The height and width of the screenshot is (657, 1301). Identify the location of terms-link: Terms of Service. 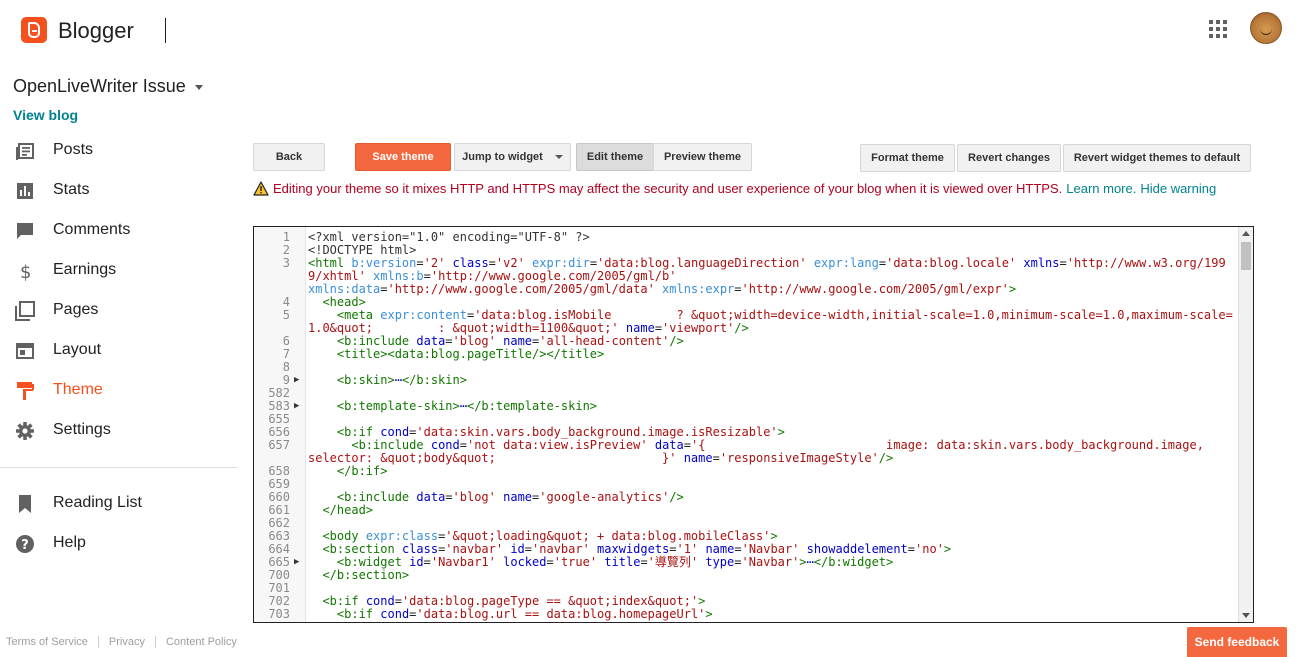
(47, 642).